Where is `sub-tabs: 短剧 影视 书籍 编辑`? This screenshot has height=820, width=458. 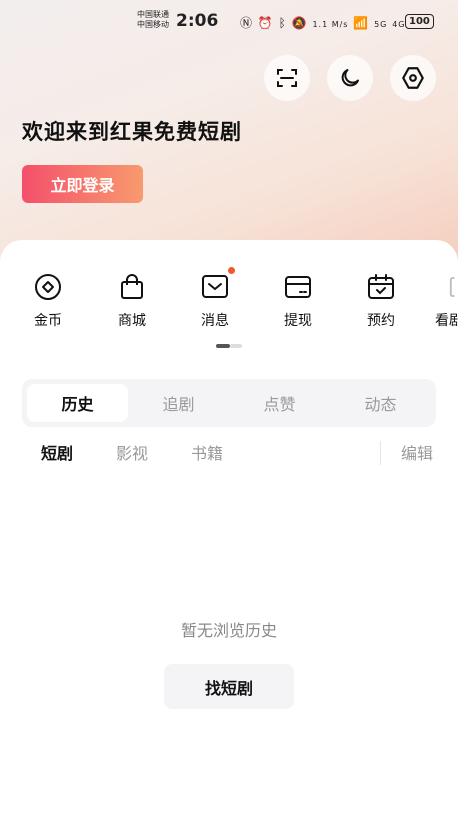
sub-tabs: 短剧 影视 书籍 编辑 is located at coordinates (229, 453).